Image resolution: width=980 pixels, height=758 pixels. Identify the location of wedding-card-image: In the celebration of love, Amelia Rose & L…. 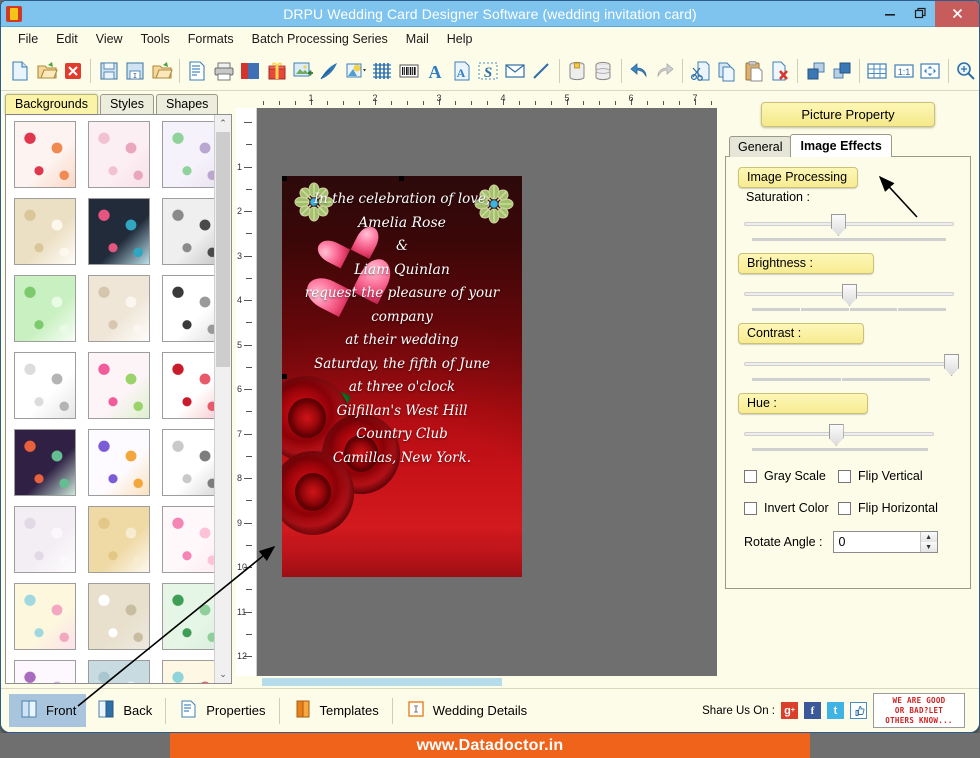
(402, 376).